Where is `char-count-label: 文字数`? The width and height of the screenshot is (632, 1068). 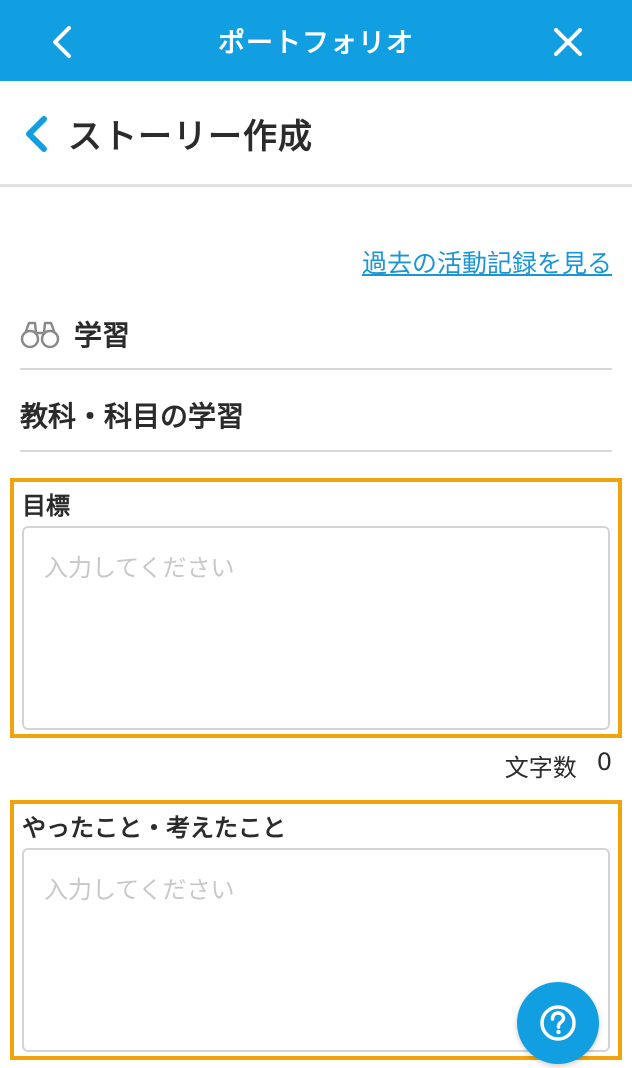 char-count-label: 文字数 is located at coordinates (540, 768).